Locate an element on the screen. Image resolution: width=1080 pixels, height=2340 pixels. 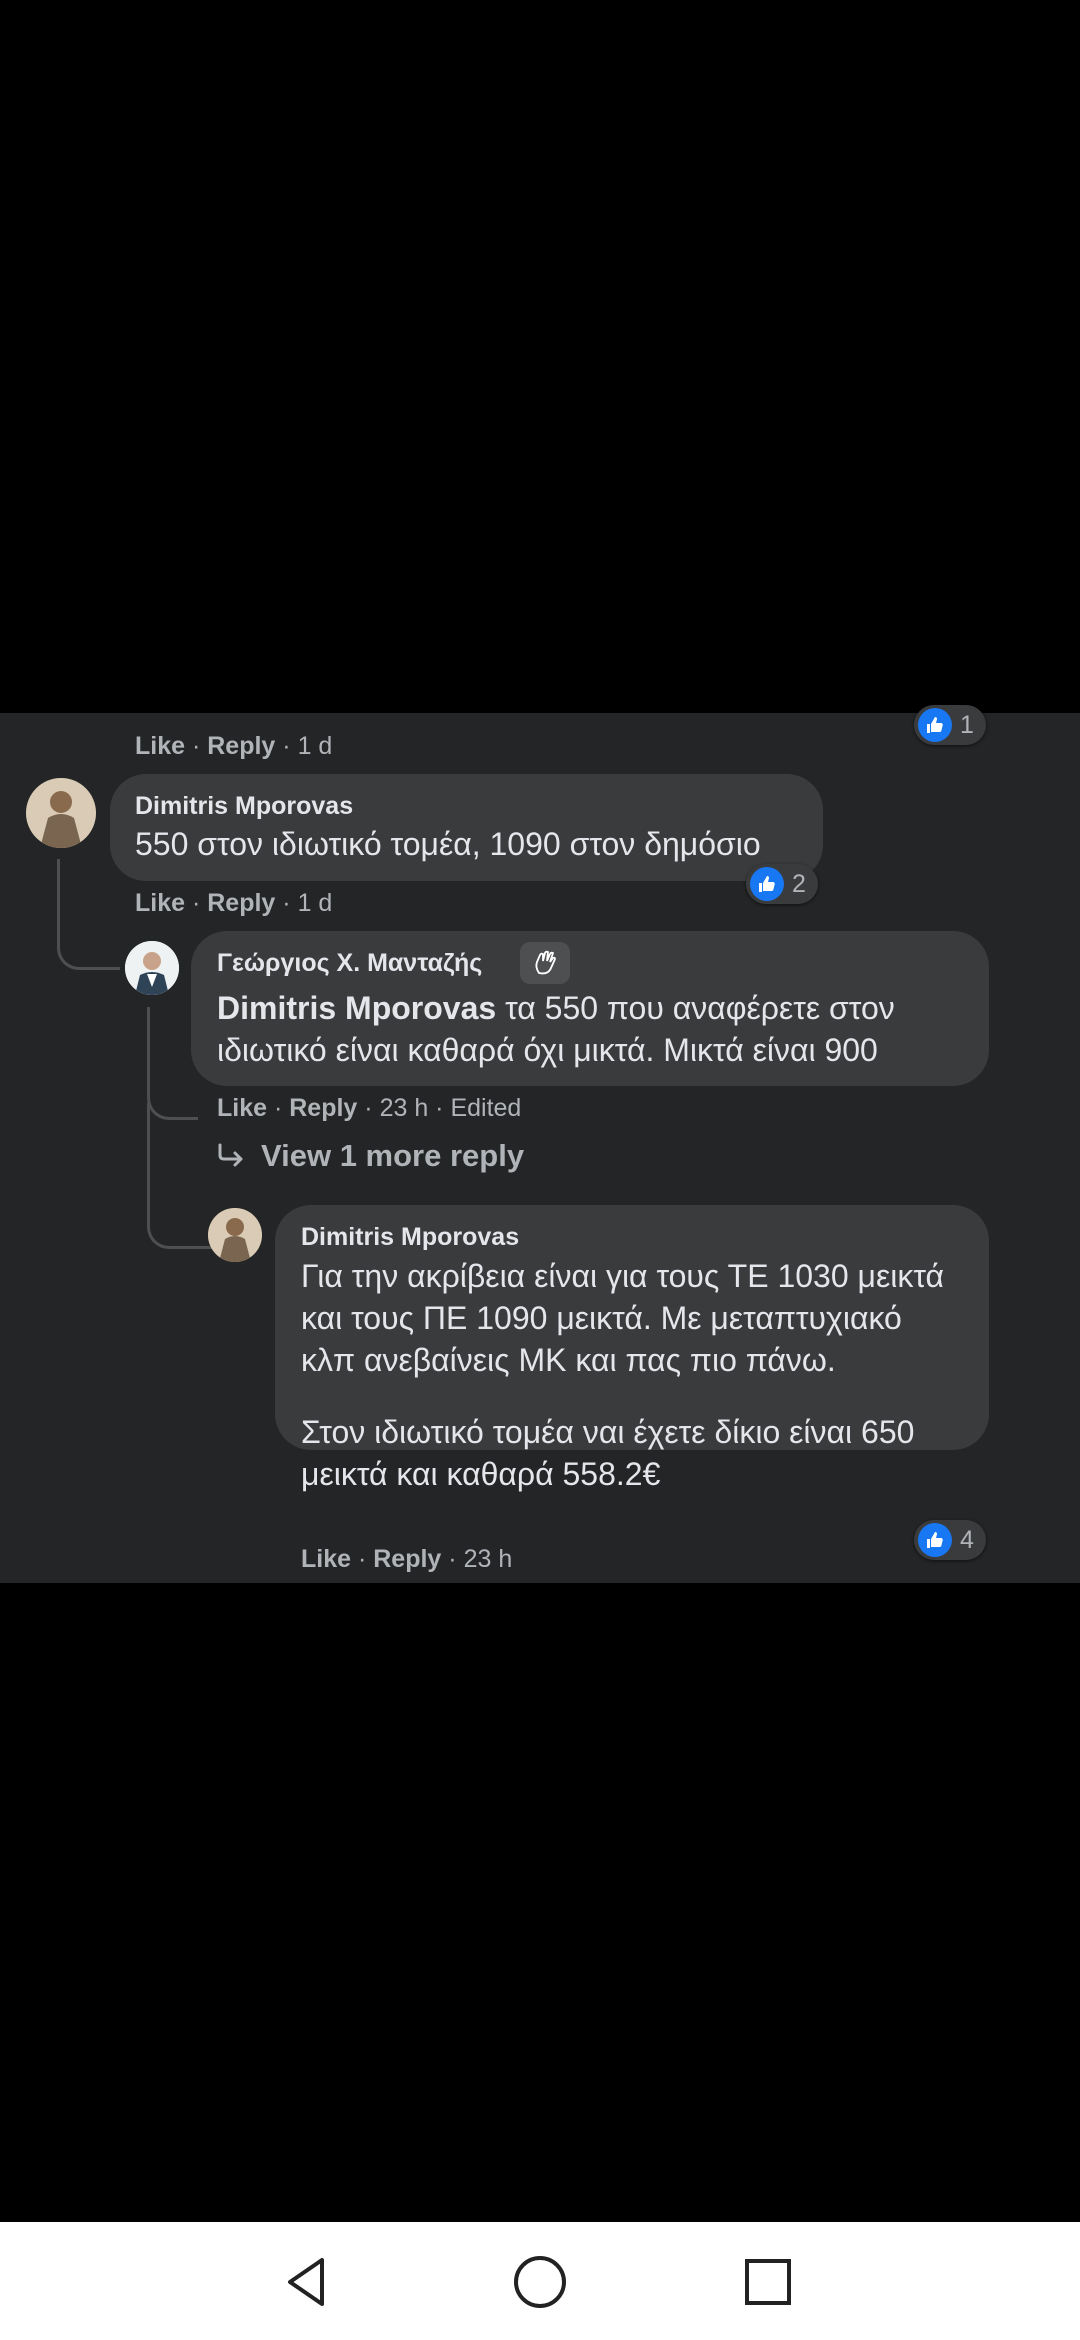
top-comment-actions: Like · Reply · 1 d is located at coordinates (234, 746).